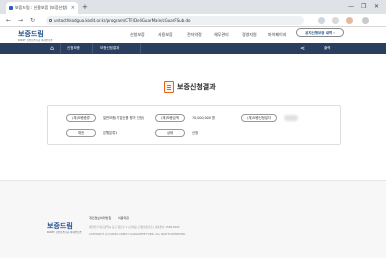  I want to click on status-label: 상태, so click(170, 133).